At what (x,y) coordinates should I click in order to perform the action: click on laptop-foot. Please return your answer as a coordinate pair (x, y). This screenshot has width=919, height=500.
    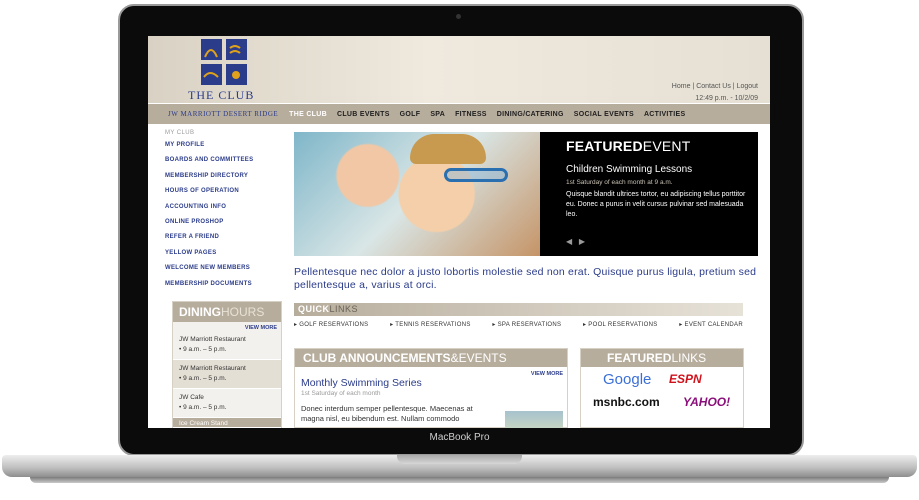
    Looking at the image, I should click on (459, 480).